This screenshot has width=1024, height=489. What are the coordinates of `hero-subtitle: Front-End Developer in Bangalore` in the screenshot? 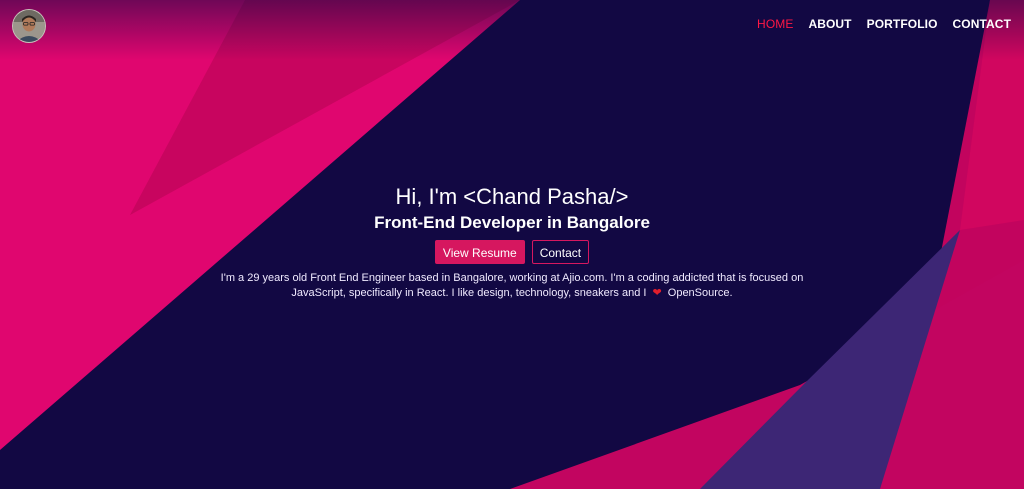 It's located at (512, 222).